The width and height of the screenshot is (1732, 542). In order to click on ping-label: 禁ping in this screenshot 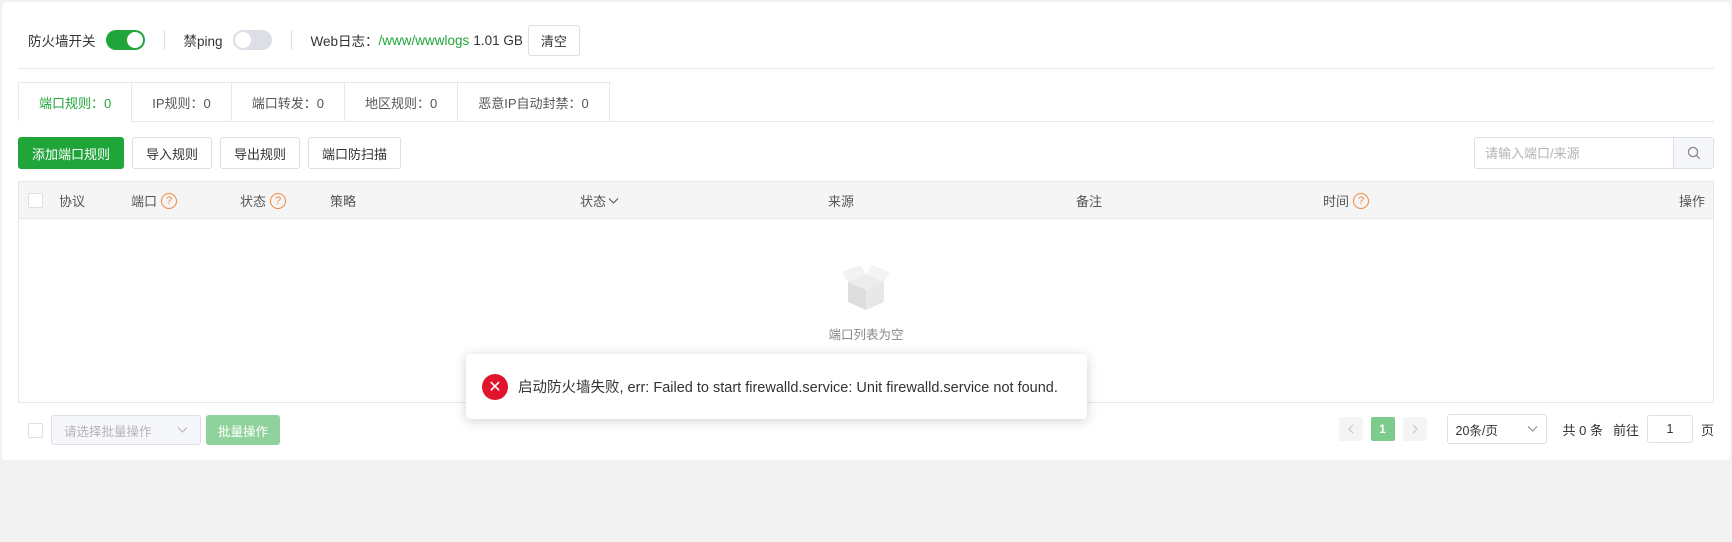, I will do `click(203, 41)`.